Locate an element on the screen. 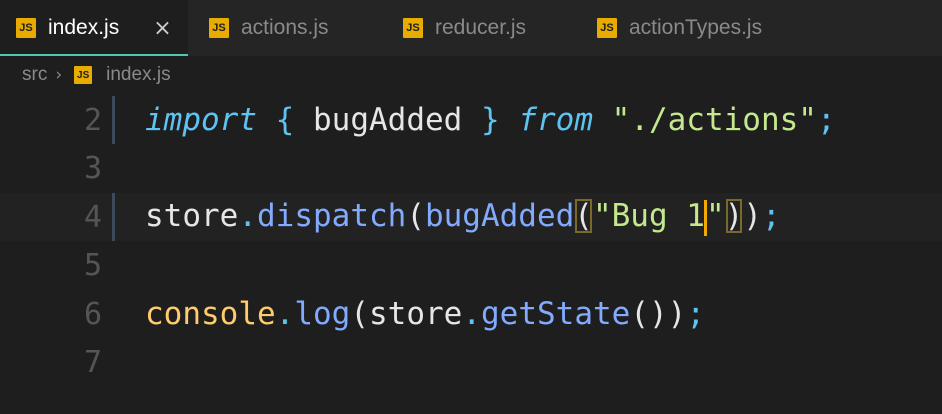  breadcrumb: src › JS index.js is located at coordinates (471, 75).